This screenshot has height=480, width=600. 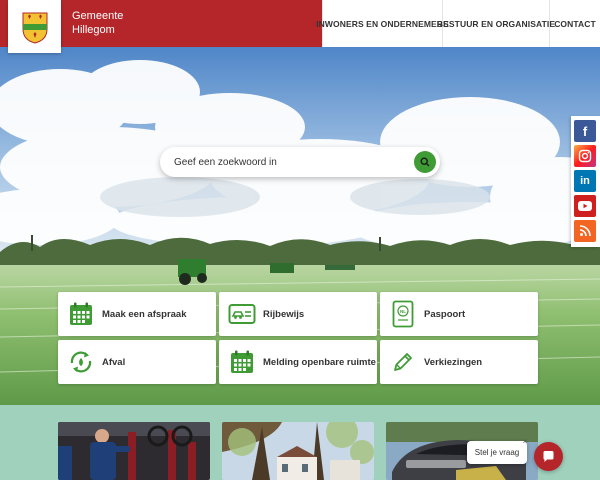 I want to click on search-button, so click(x=425, y=162).